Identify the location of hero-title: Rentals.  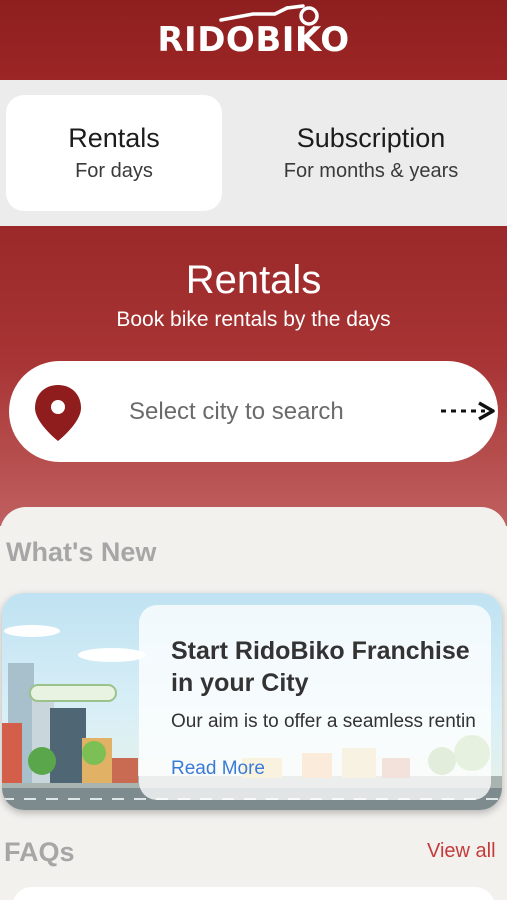
(253, 280).